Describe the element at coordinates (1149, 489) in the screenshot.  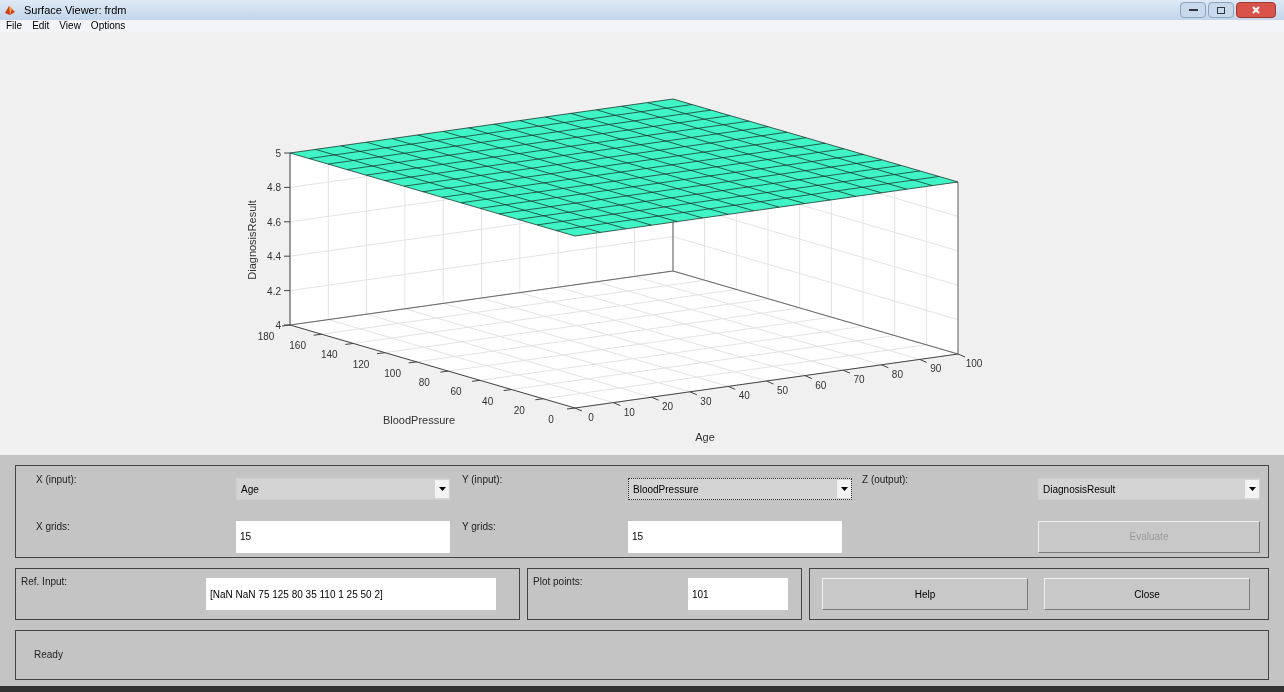
I see `dropdown: DiagnosisResult` at that location.